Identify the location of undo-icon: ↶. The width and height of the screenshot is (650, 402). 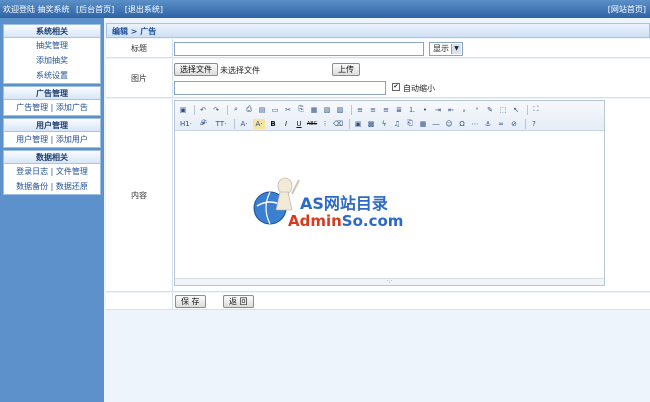
(203, 110).